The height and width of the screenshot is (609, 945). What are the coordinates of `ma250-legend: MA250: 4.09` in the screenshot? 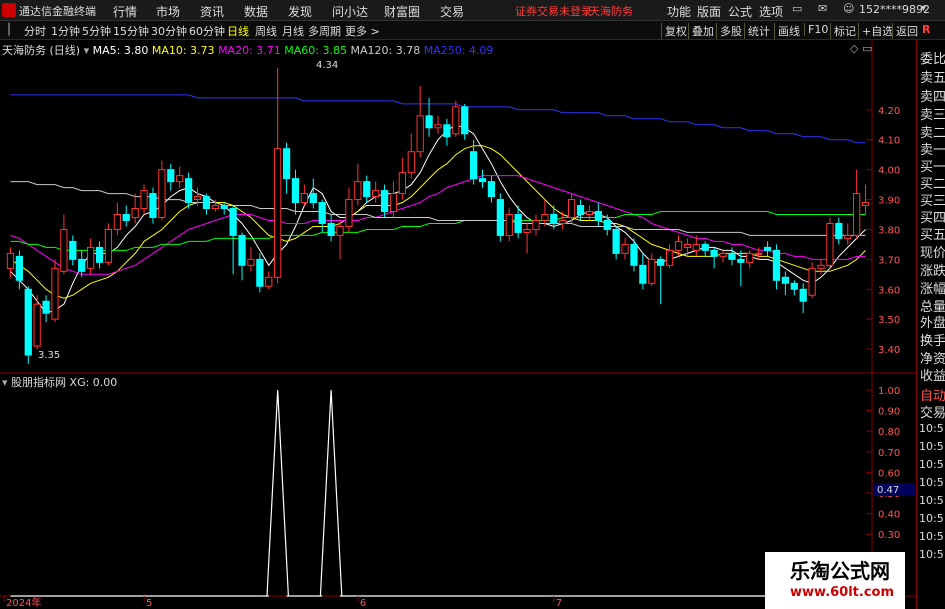 It's located at (458, 50).